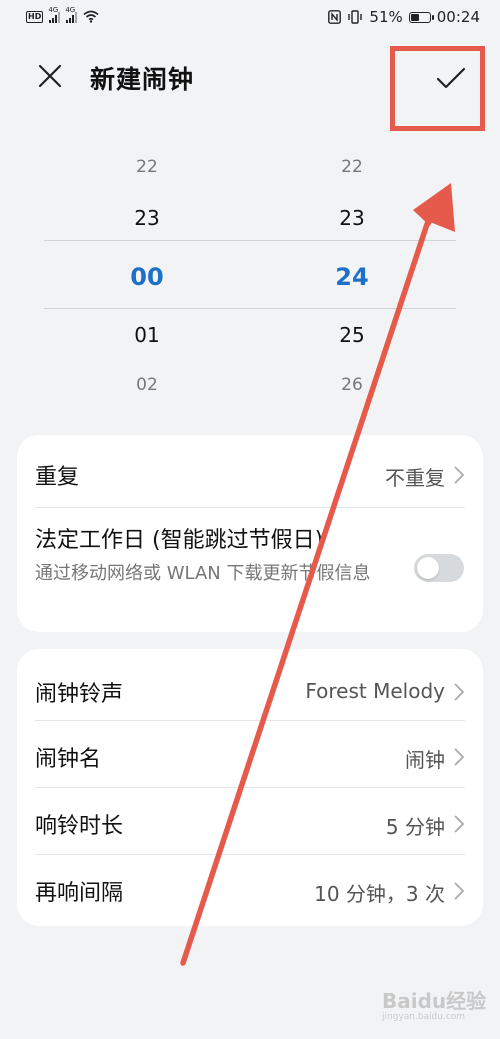 The height and width of the screenshot is (1039, 500). What do you see at coordinates (79, 694) in the screenshot?
I see `ringtone-label: 闹钟铃声` at bounding box center [79, 694].